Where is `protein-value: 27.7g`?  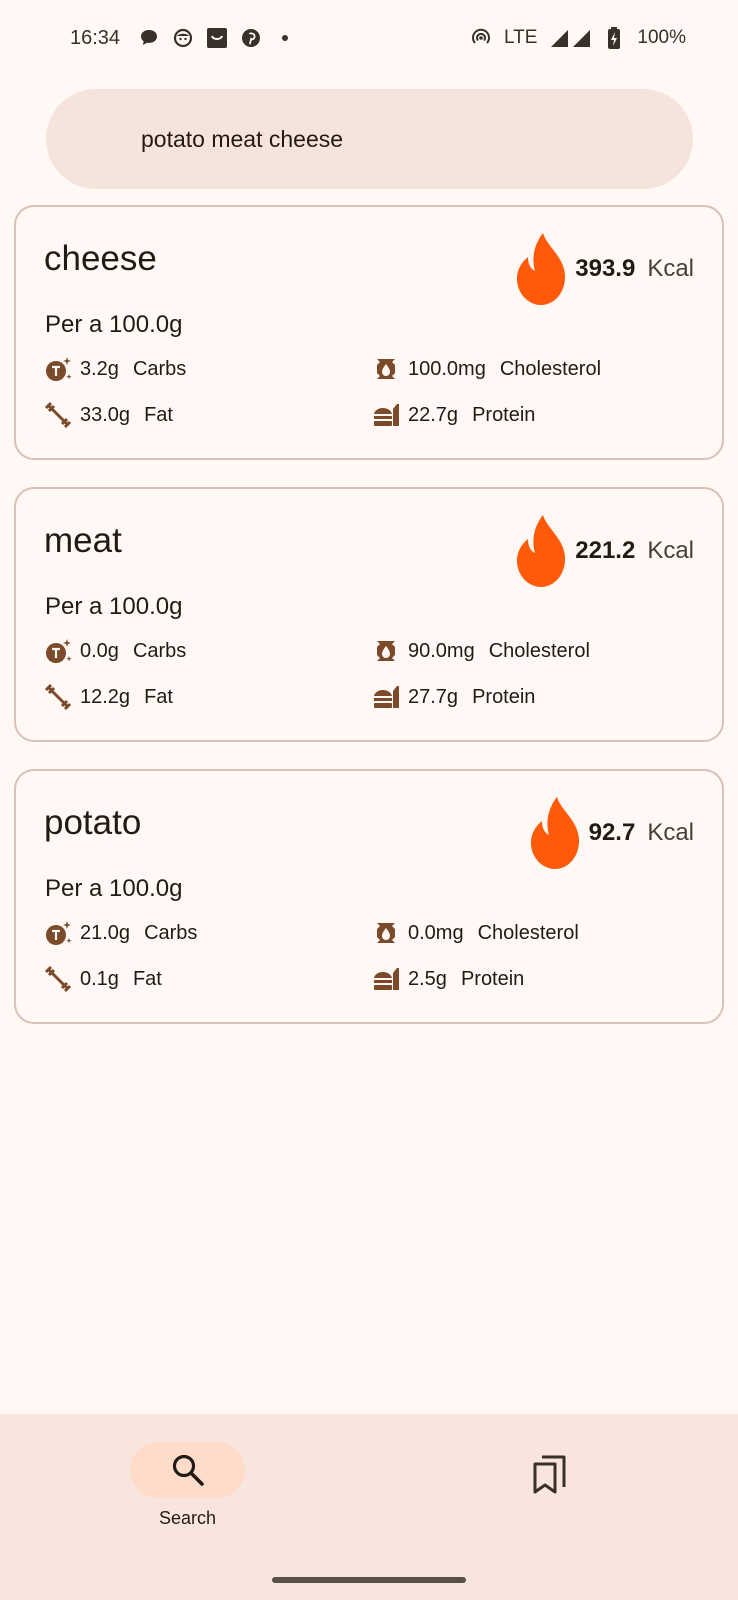
protein-value: 27.7g is located at coordinates (433, 696).